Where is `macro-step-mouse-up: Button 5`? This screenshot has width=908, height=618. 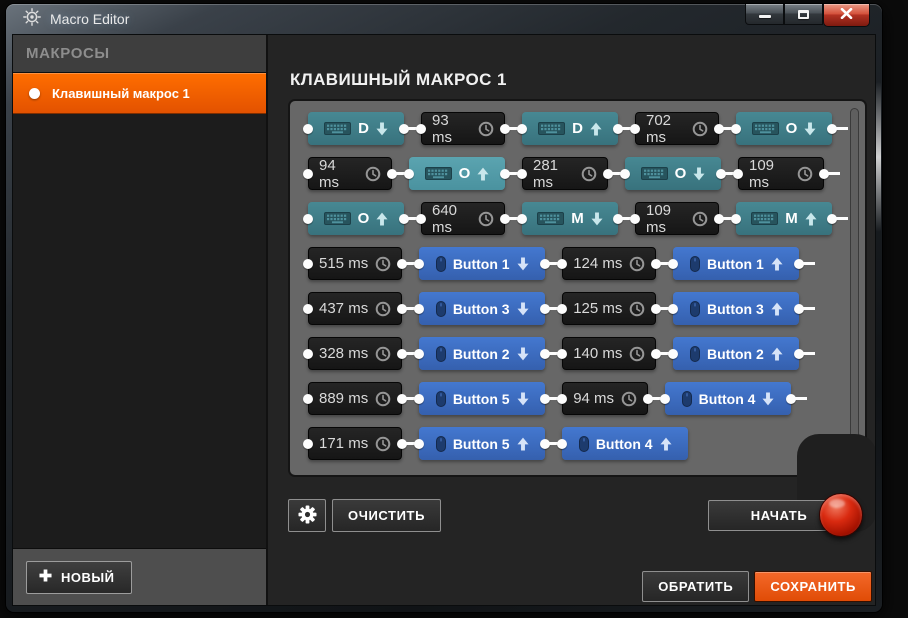
macro-step-mouse-up: Button 5 is located at coordinates (482, 443).